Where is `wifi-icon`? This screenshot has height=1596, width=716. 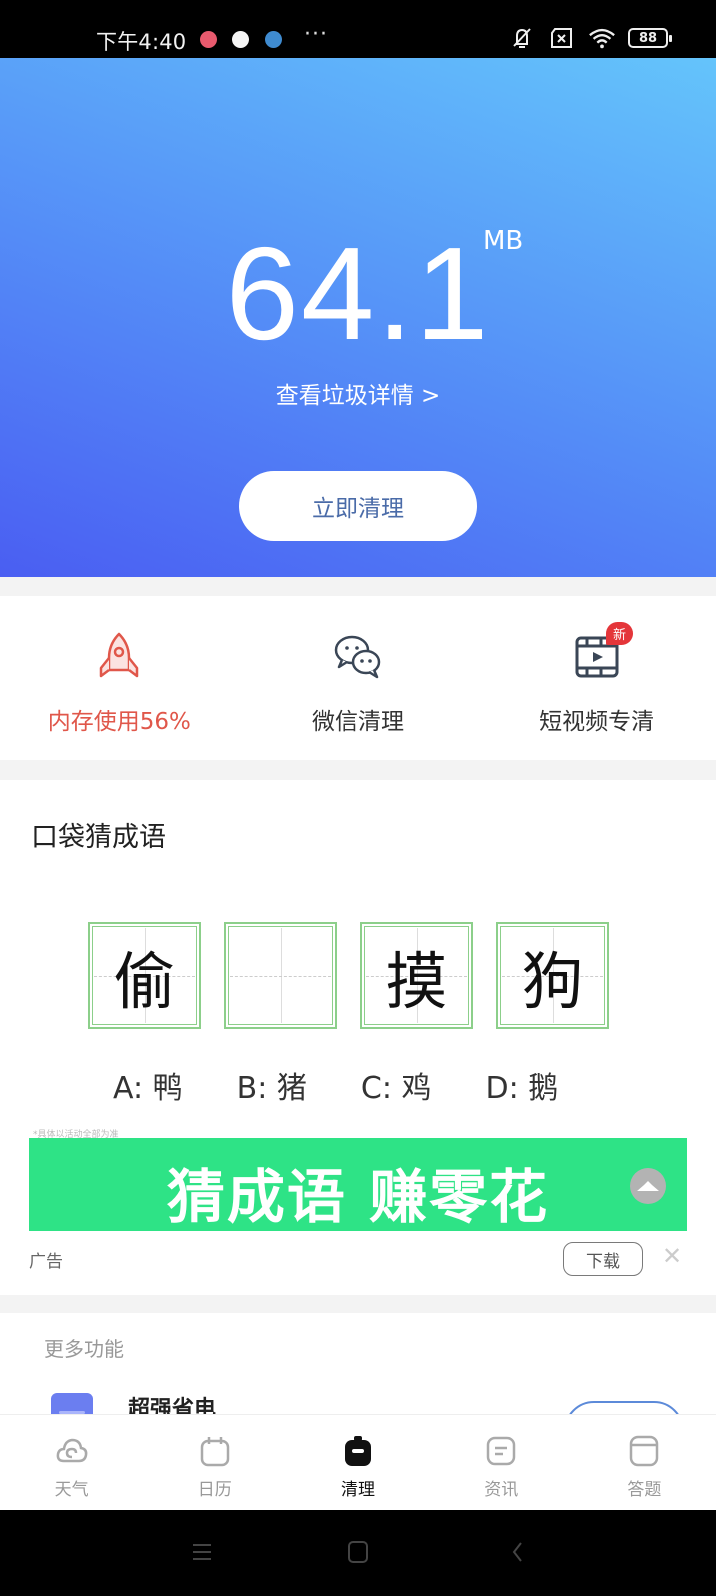 wifi-icon is located at coordinates (602, 38).